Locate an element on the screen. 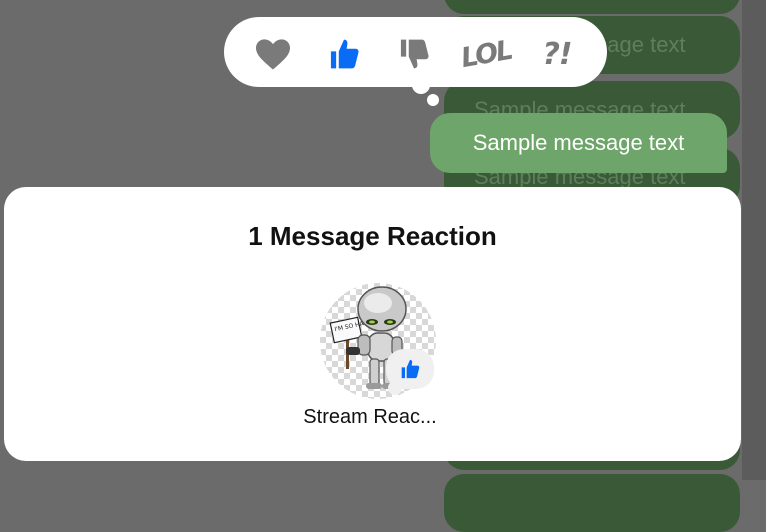 The image size is (766, 532). picker-tail is located at coordinates (433, 100).